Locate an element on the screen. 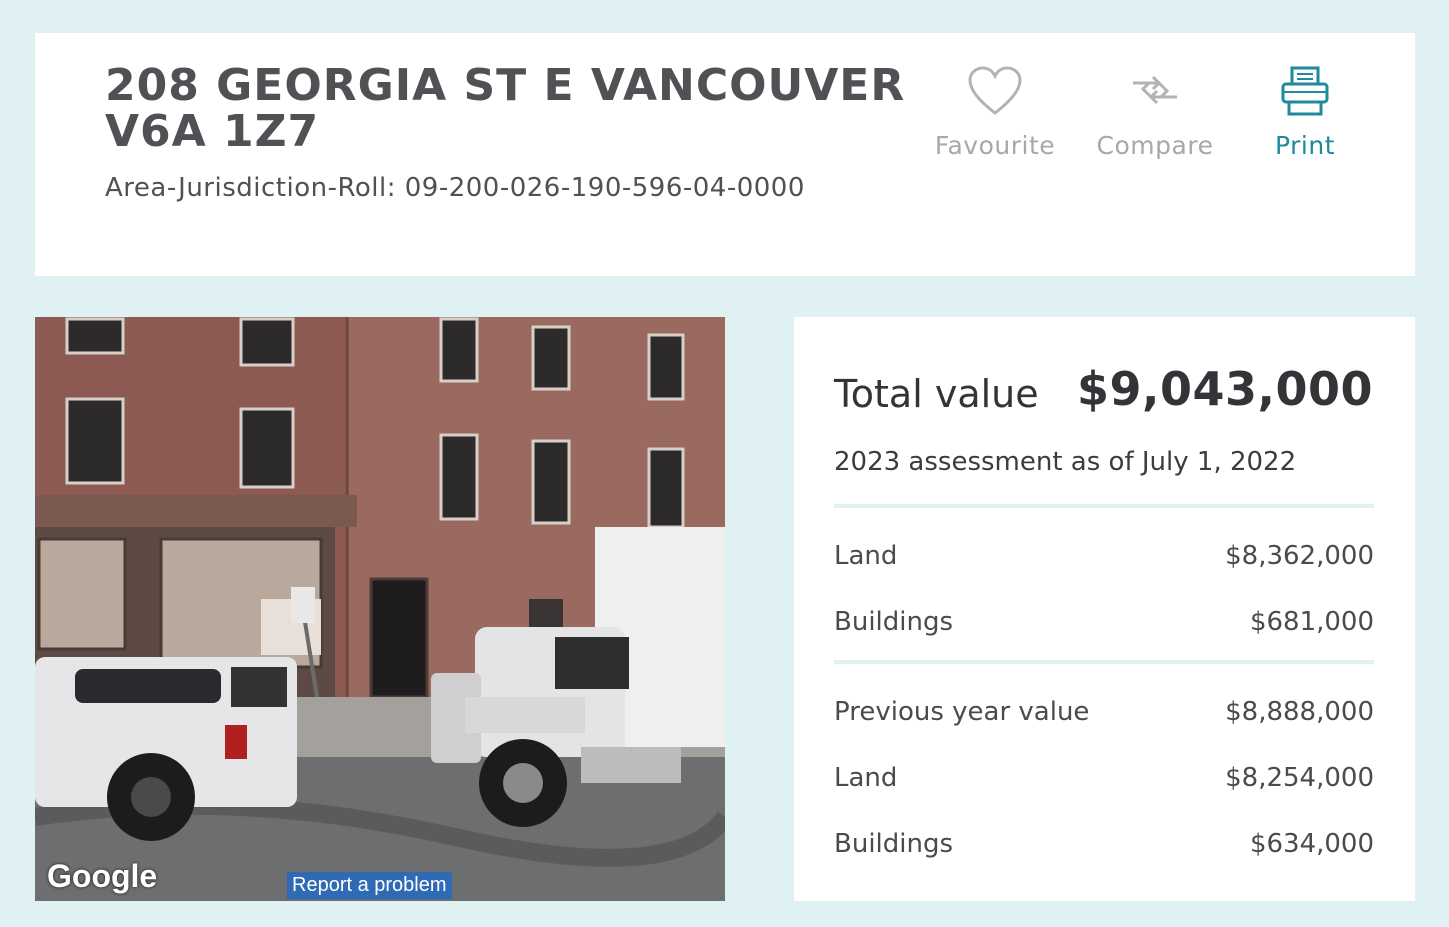 Image resolution: width=1449 pixels, height=927 pixels. current-buildings-row: Buildings $681,000 is located at coordinates (1104, 622).